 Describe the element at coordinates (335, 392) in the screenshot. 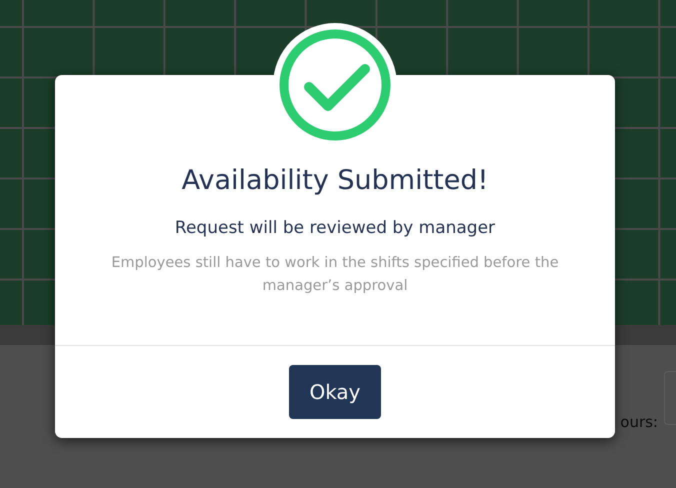

I see `okay-button: Okay` at that location.